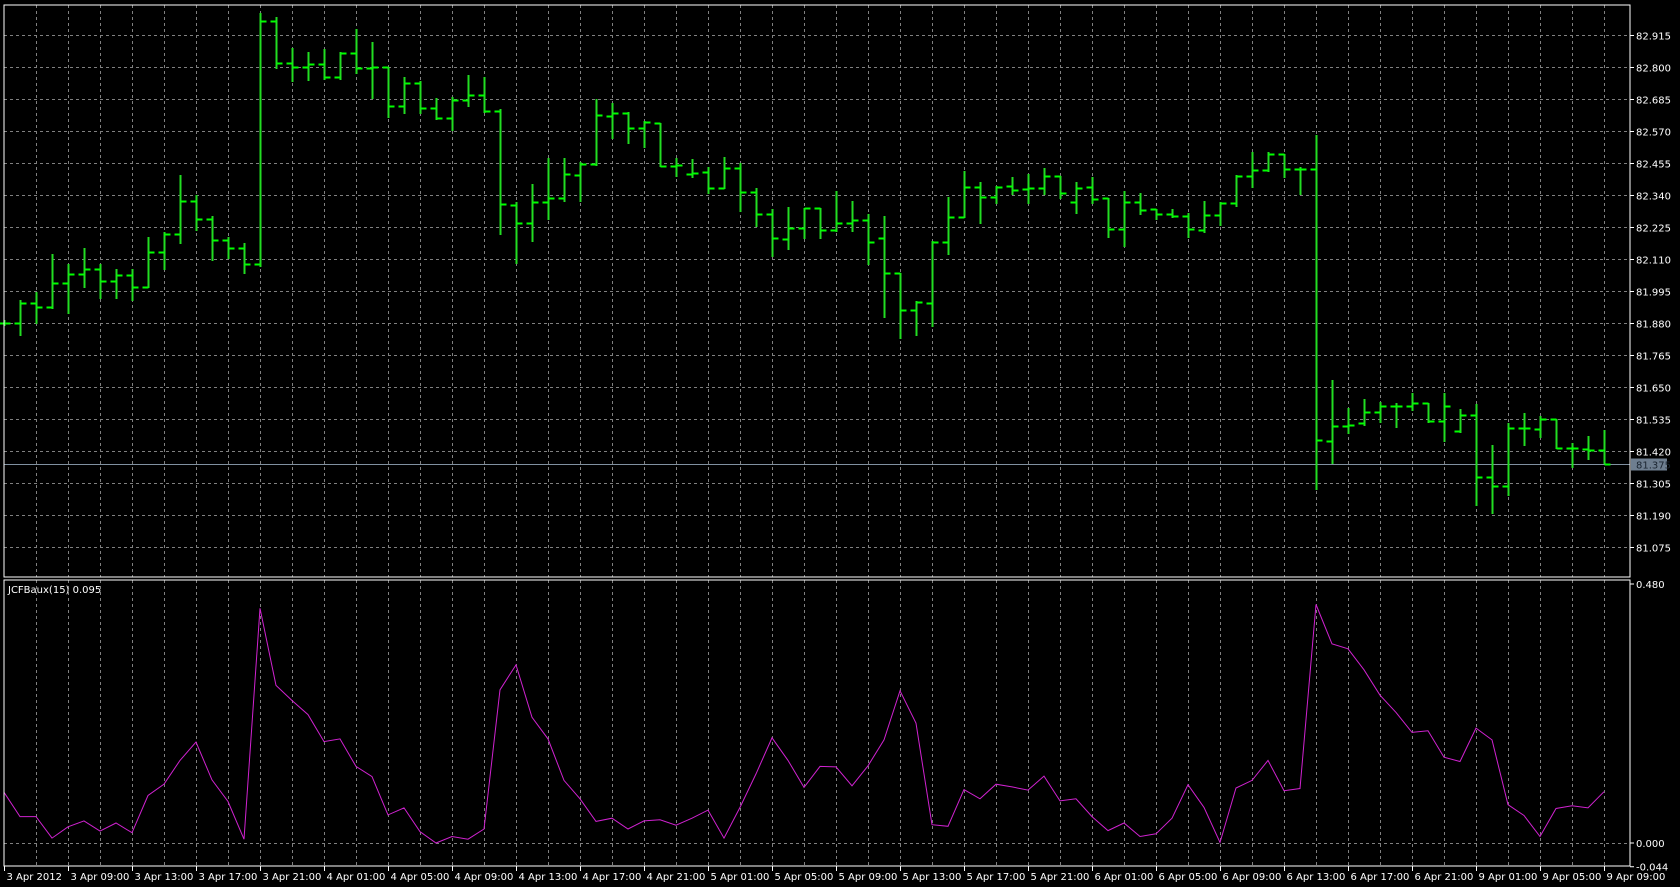 The width and height of the screenshot is (1680, 887). Describe the element at coordinates (1653, 133) in the screenshot. I see `price-tick-label: 82.570` at that location.